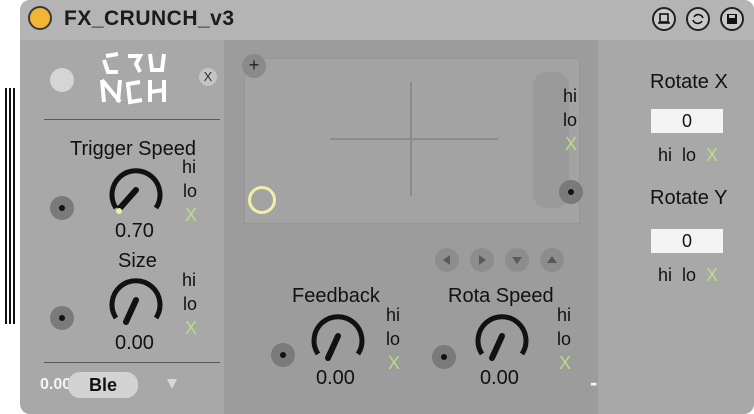 Image resolution: width=754 pixels, height=414 pixels. I want to click on rotate-x-hi: hi, so click(665, 155).